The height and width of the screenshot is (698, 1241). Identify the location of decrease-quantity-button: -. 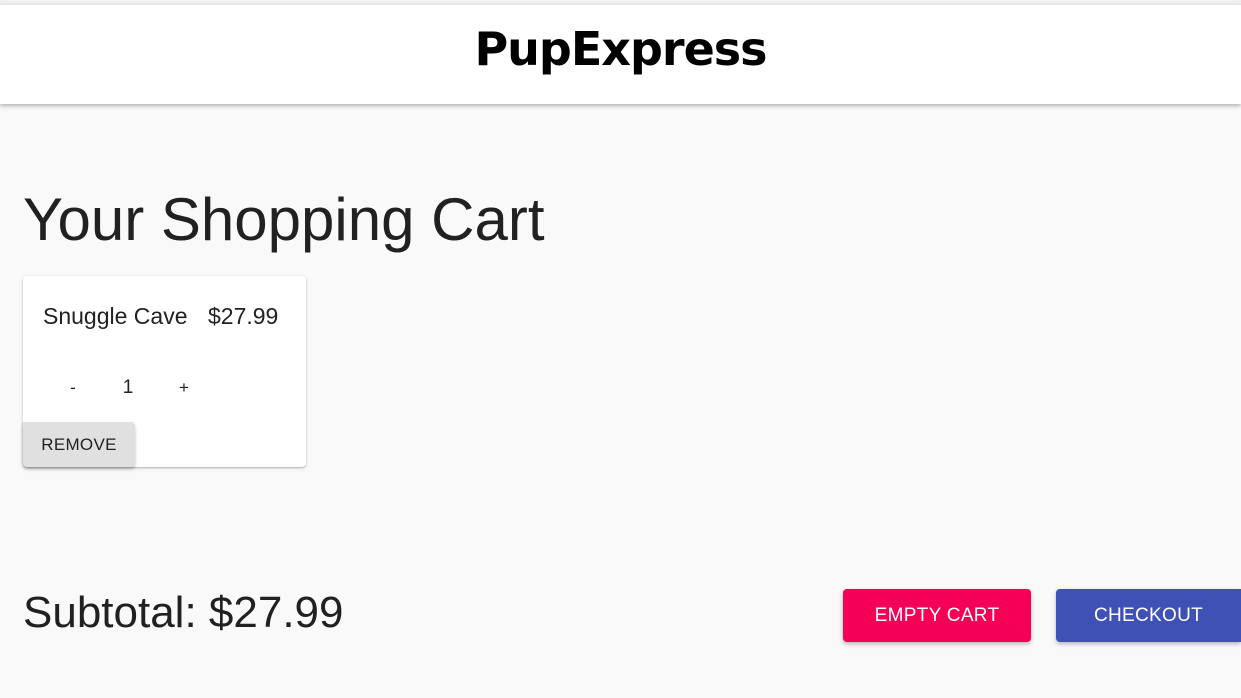
(73, 388).